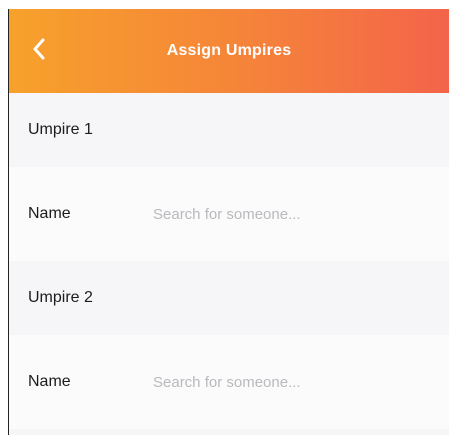 This screenshot has width=455, height=435. What do you see at coordinates (60, 297) in the screenshot?
I see `section-label: Umpire 2` at bounding box center [60, 297].